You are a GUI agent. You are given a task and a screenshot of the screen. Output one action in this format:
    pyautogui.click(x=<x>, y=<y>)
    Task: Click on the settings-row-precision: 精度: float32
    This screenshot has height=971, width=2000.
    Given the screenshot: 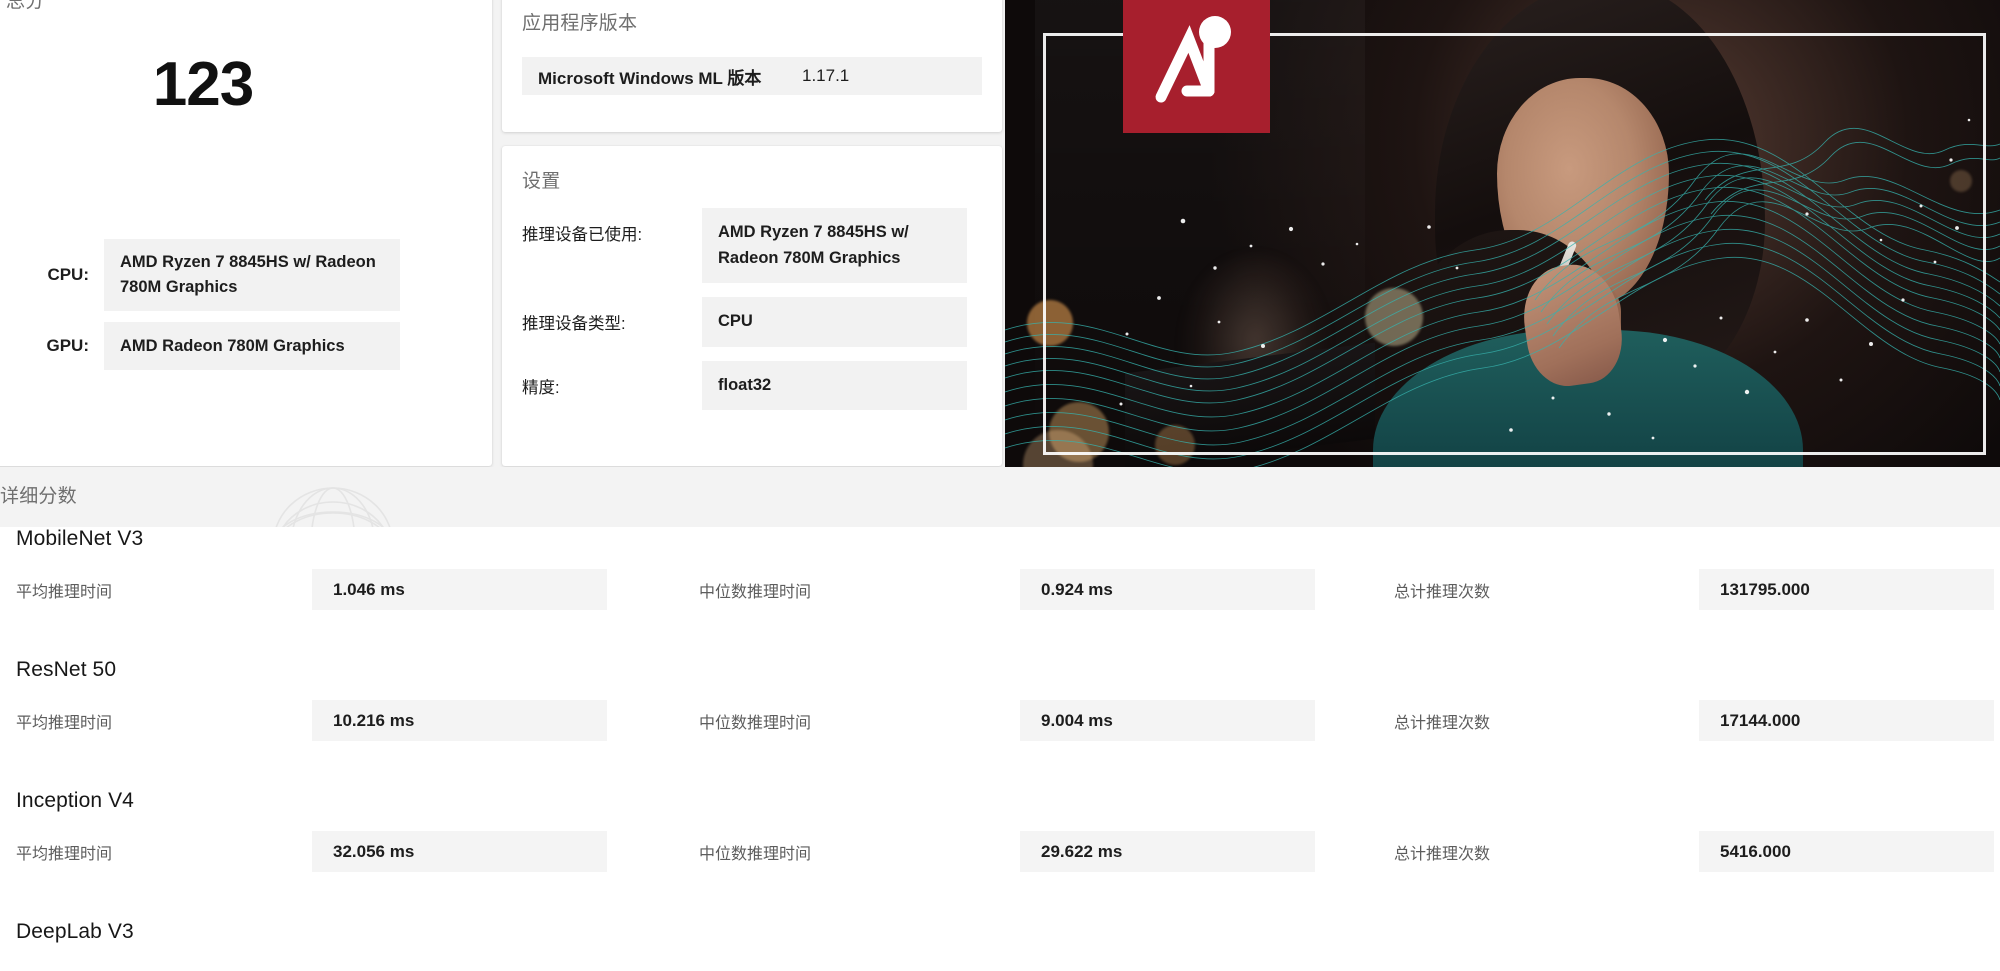 What is the action you would take?
    pyautogui.click(x=752, y=385)
    